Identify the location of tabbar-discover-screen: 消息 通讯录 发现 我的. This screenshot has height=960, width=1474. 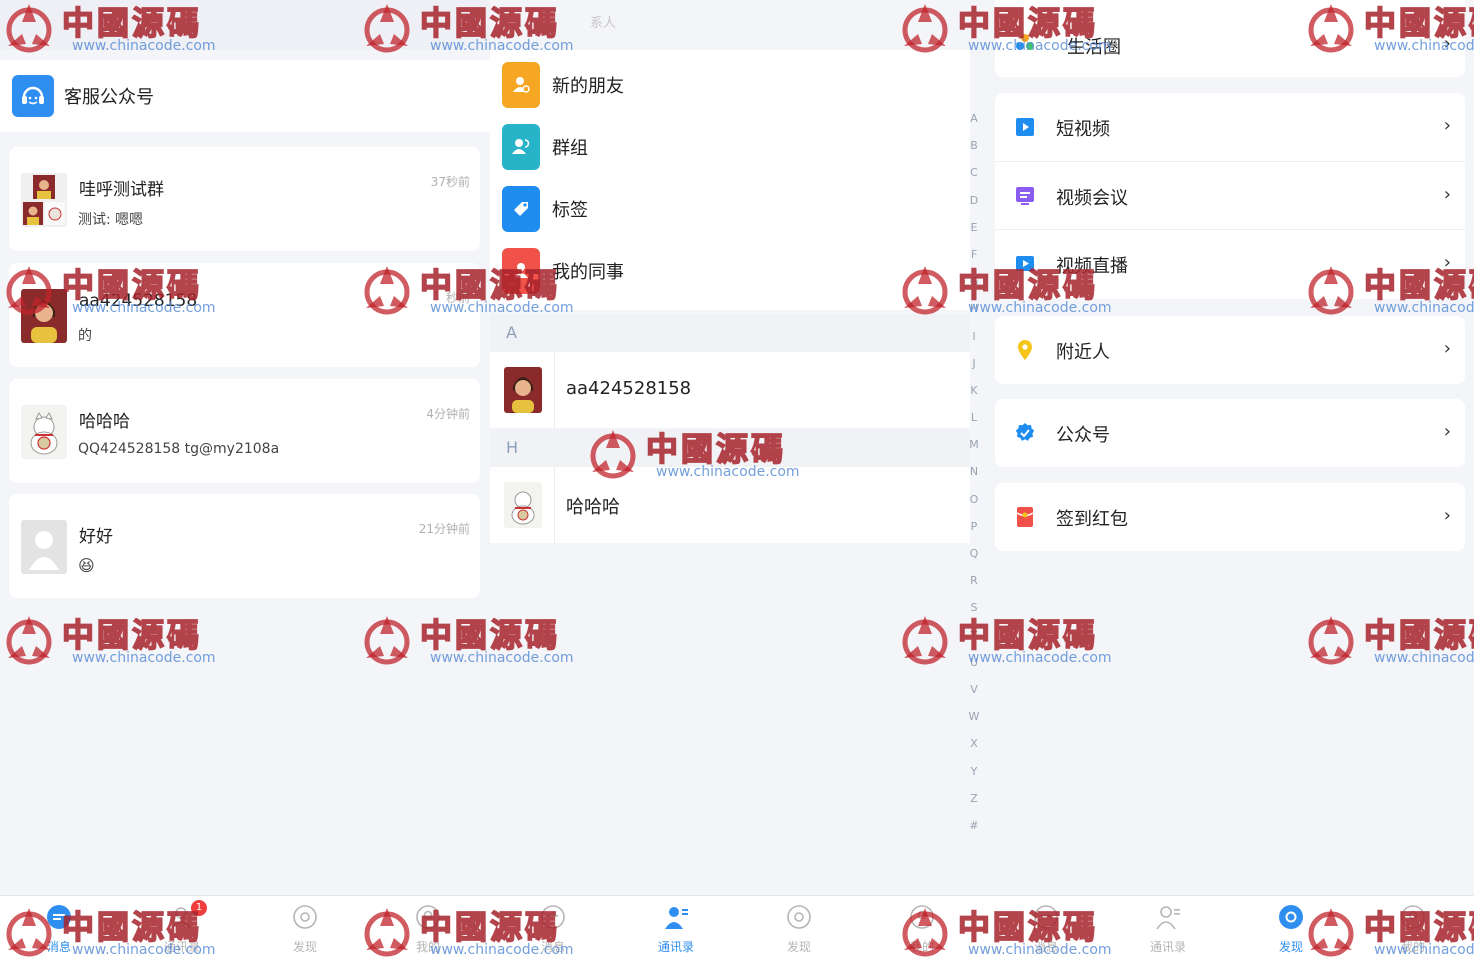
(1229, 927).